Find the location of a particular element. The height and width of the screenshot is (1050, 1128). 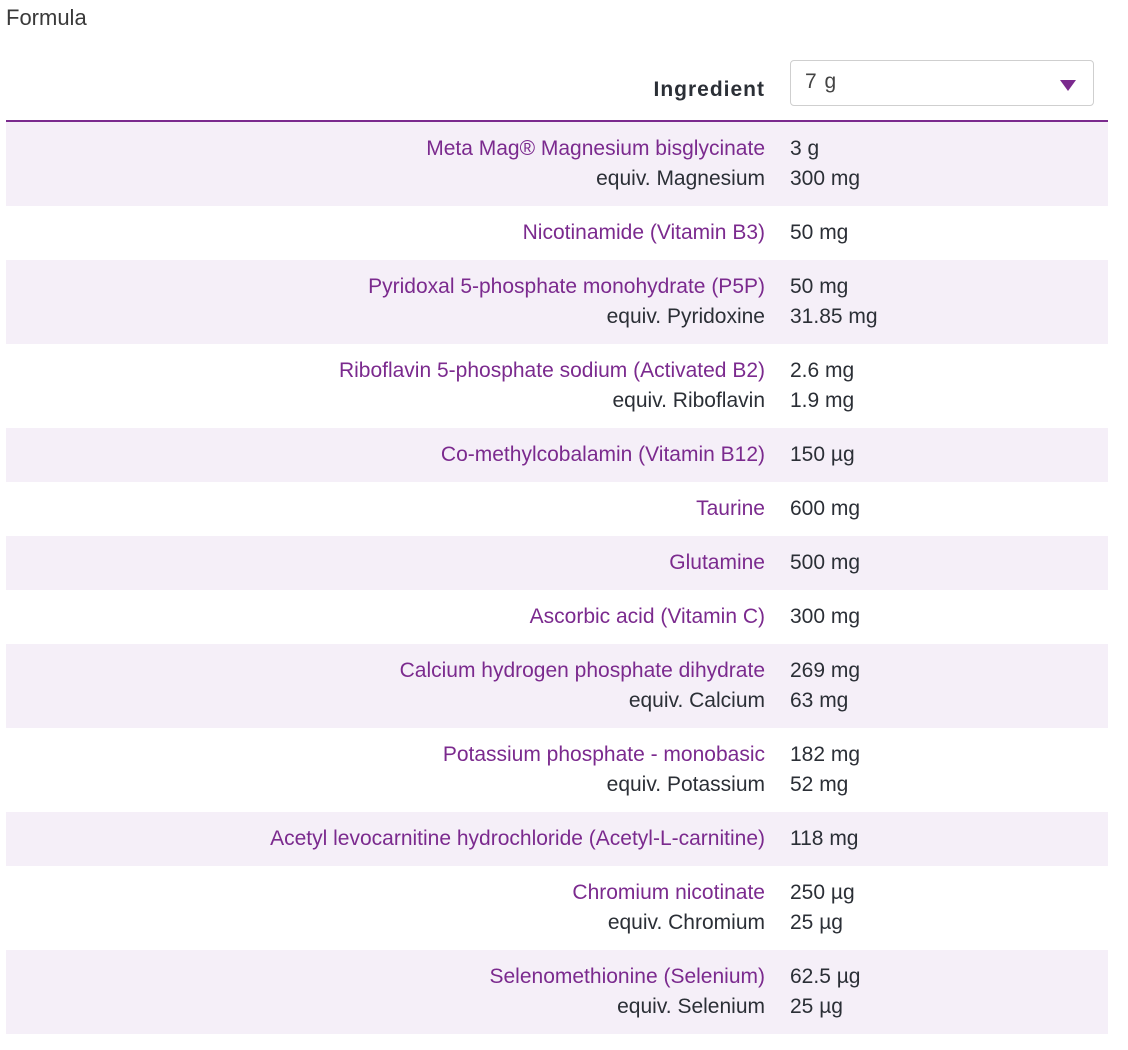

table-row: Co-methylcobalamin (Vitamin B12) 150 µg is located at coordinates (557, 455).